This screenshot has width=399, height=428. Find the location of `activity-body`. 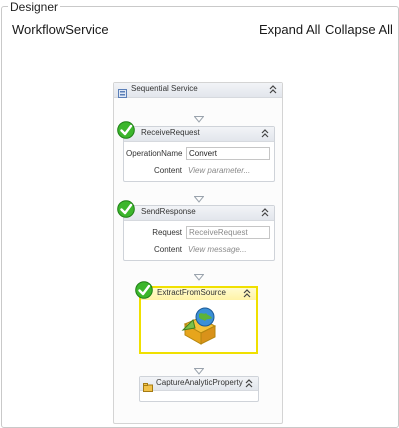

activity-body is located at coordinates (198, 326).